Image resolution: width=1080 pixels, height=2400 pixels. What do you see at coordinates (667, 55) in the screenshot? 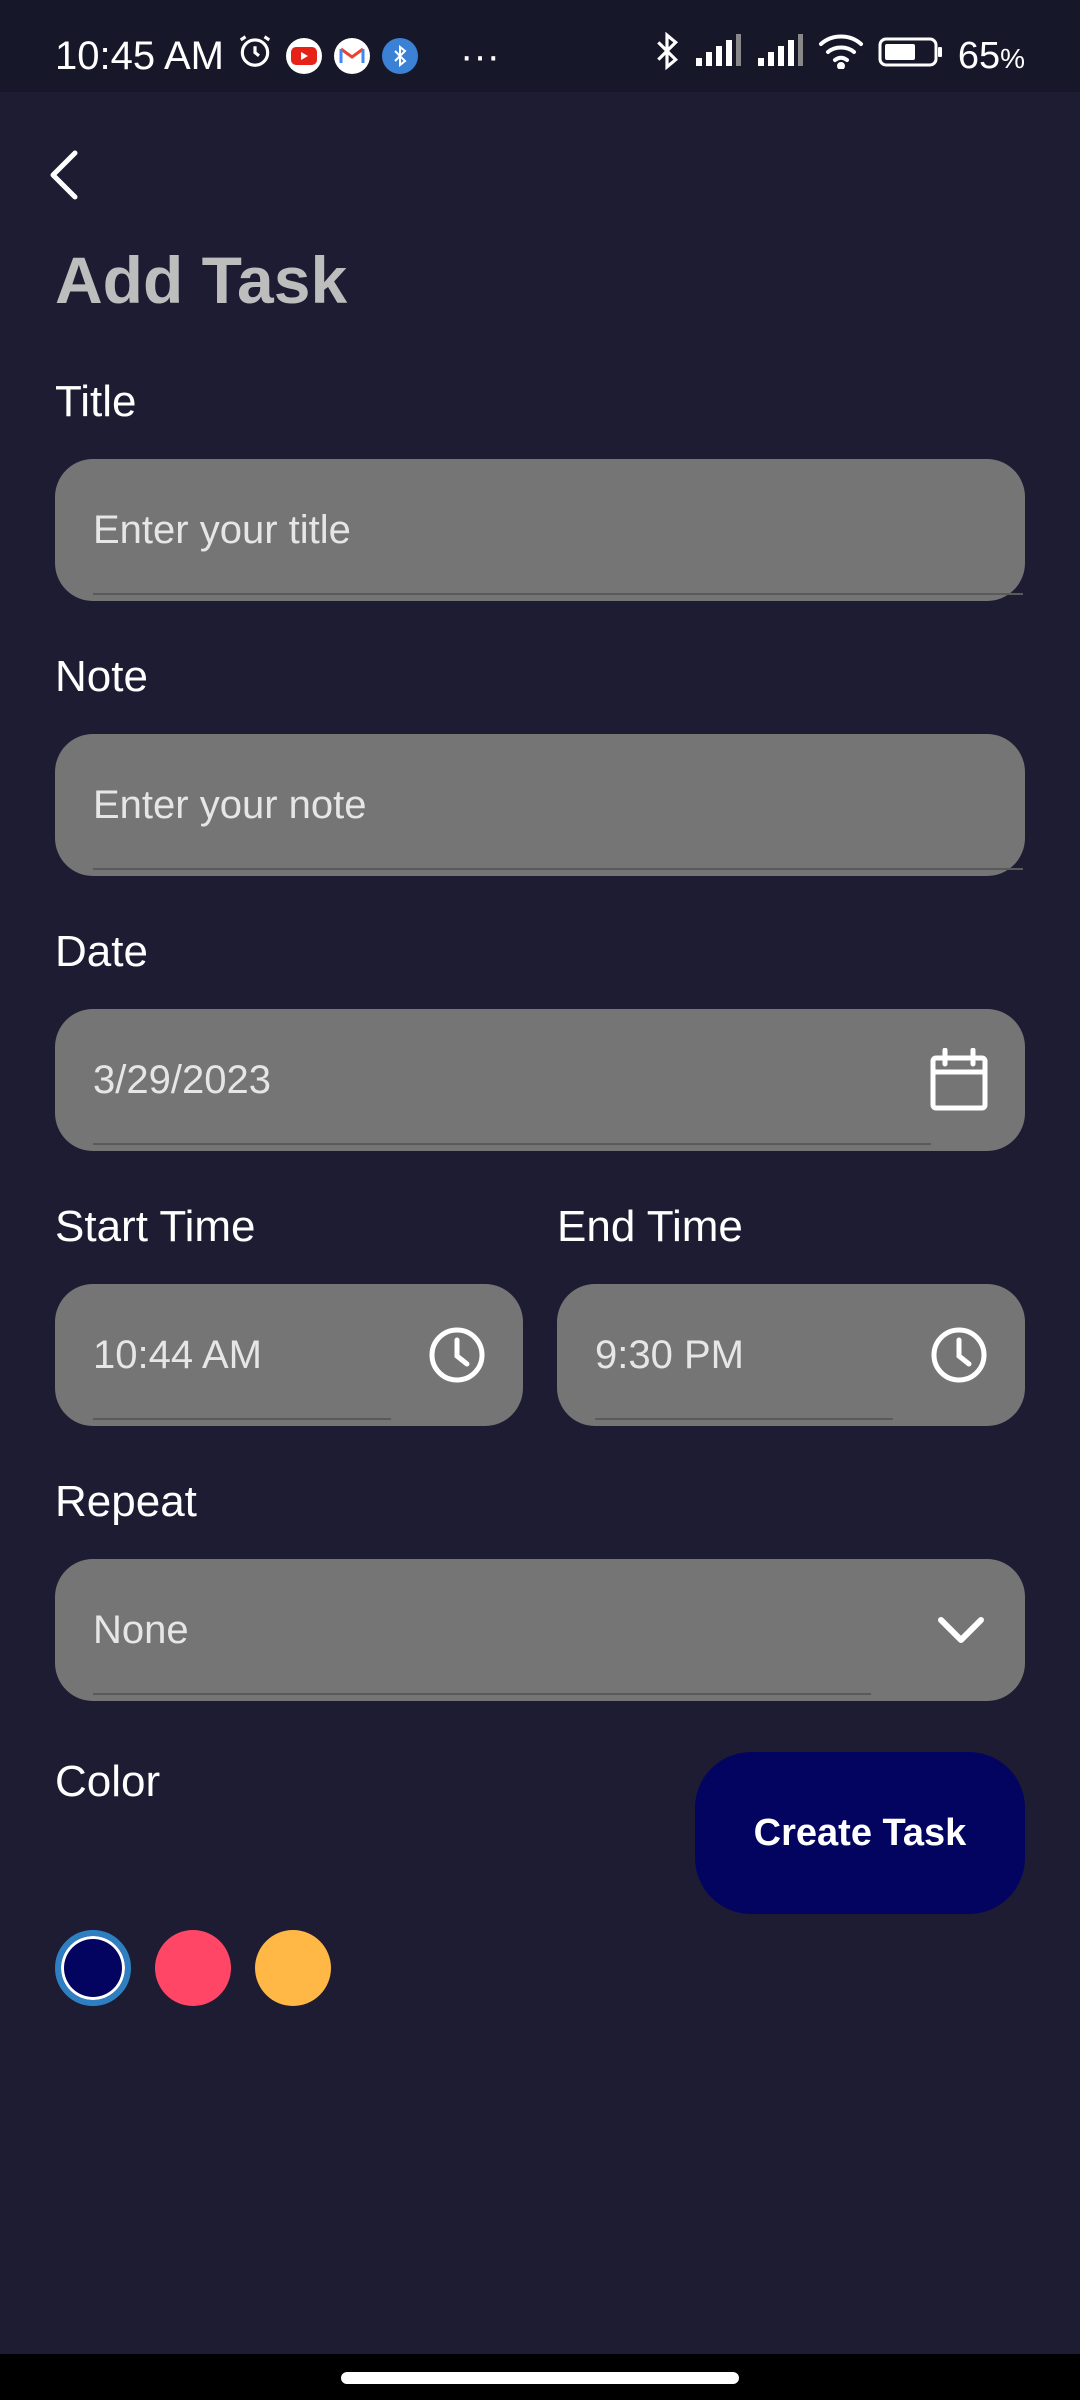
I see `bluetooth-icon` at bounding box center [667, 55].